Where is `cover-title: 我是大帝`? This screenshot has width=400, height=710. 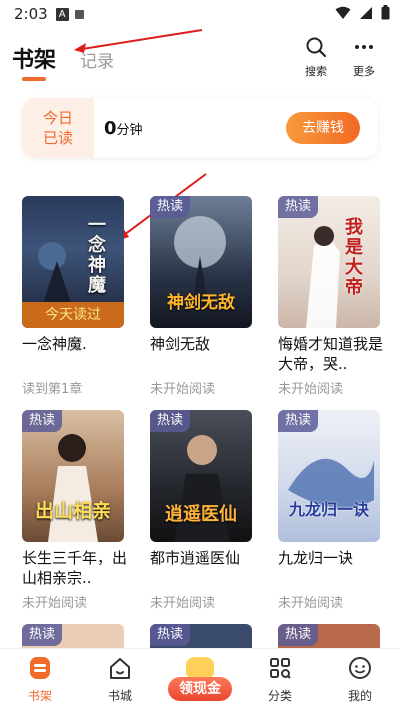
cover-title: 我是大帝 is located at coordinates (354, 257).